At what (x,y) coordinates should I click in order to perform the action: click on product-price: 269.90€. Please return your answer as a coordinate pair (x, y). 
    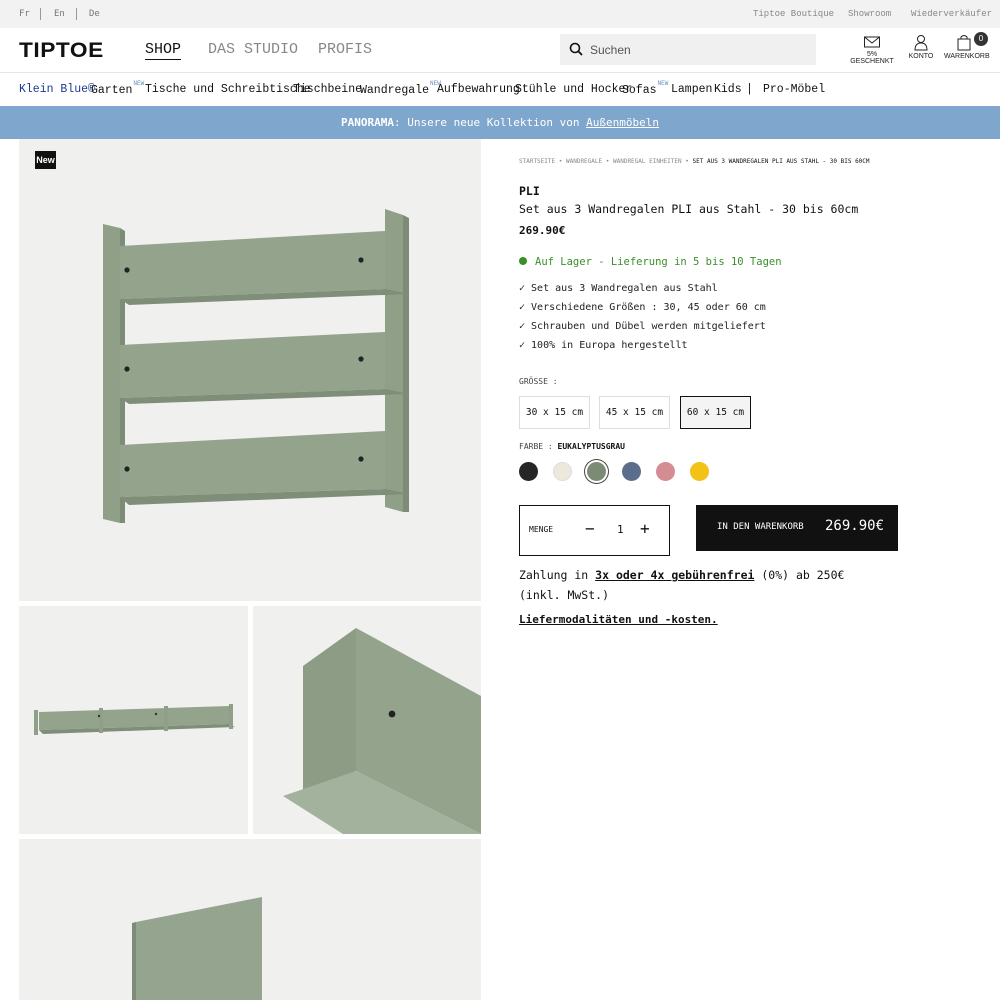
    Looking at the image, I should click on (542, 230).